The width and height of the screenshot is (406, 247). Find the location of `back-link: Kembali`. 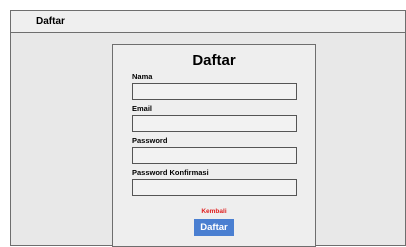

back-link: Kembali is located at coordinates (214, 211).